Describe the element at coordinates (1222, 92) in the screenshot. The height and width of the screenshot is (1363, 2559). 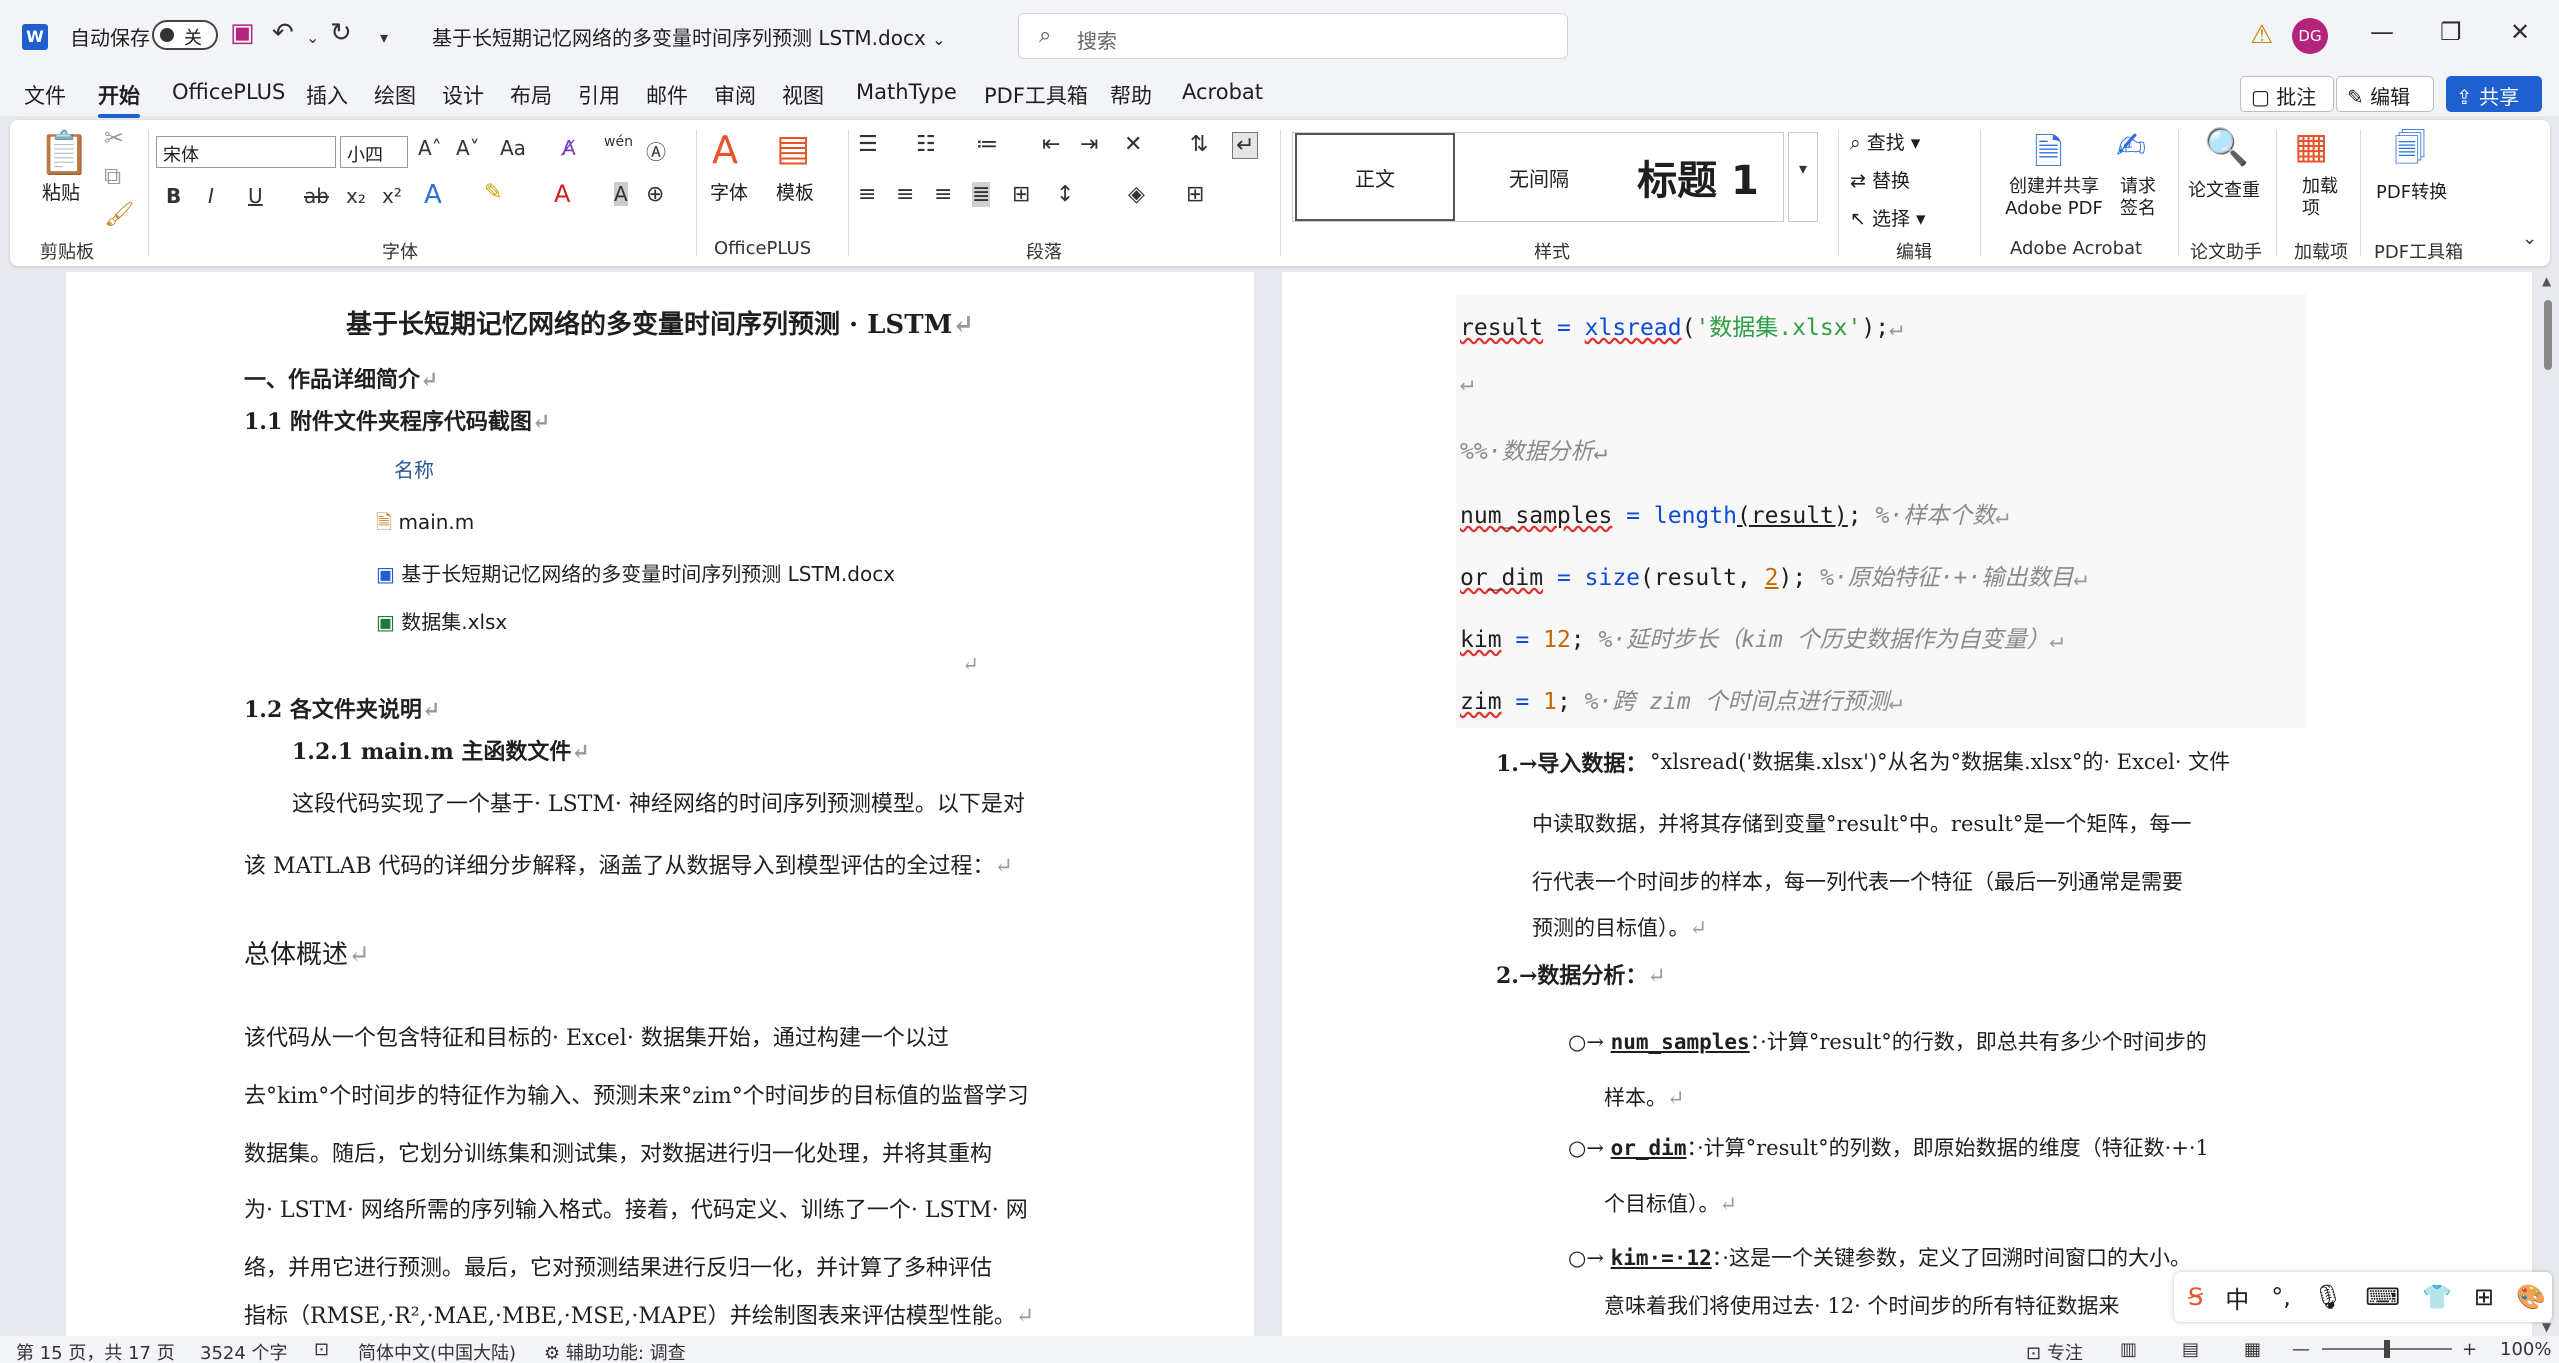
I see `tab-acrobat: Acrobat` at that location.